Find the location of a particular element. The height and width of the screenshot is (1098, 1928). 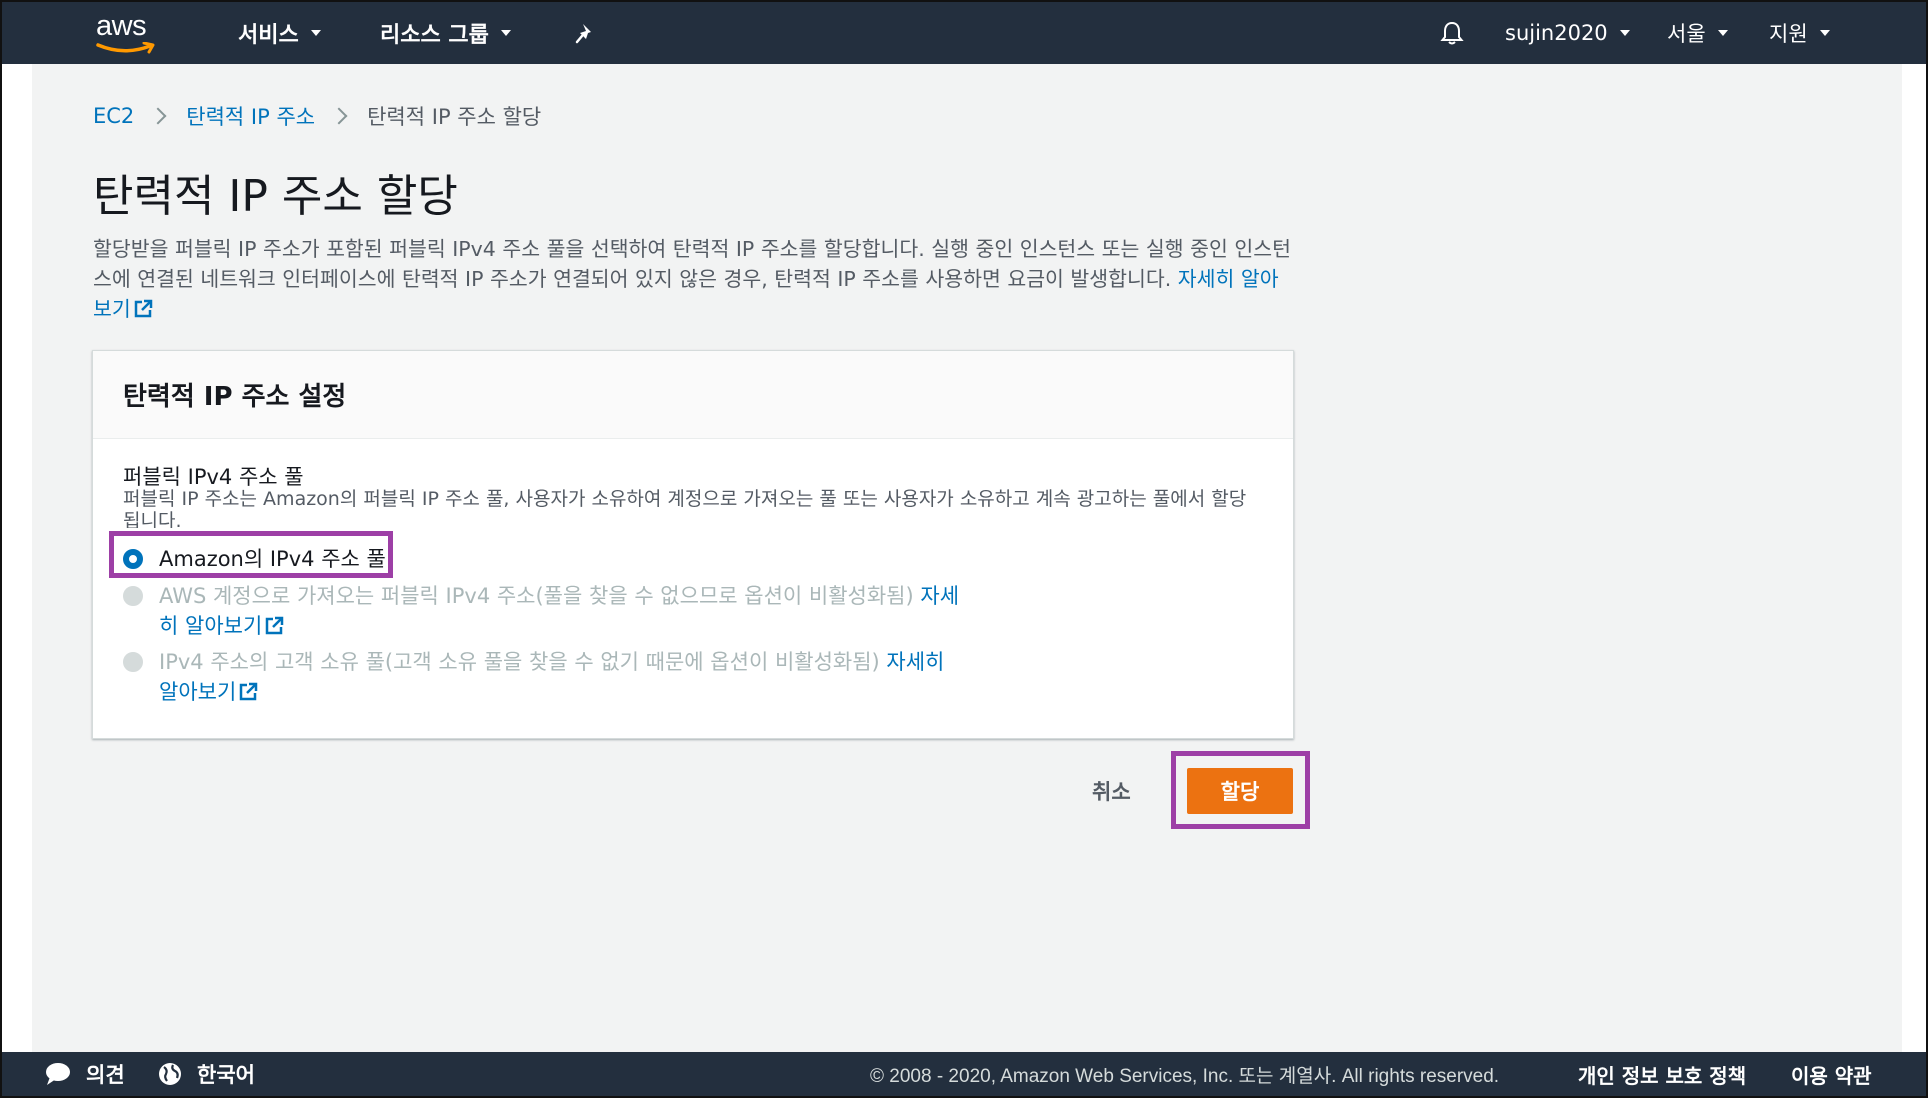

region-label: 서울 is located at coordinates (1686, 34).